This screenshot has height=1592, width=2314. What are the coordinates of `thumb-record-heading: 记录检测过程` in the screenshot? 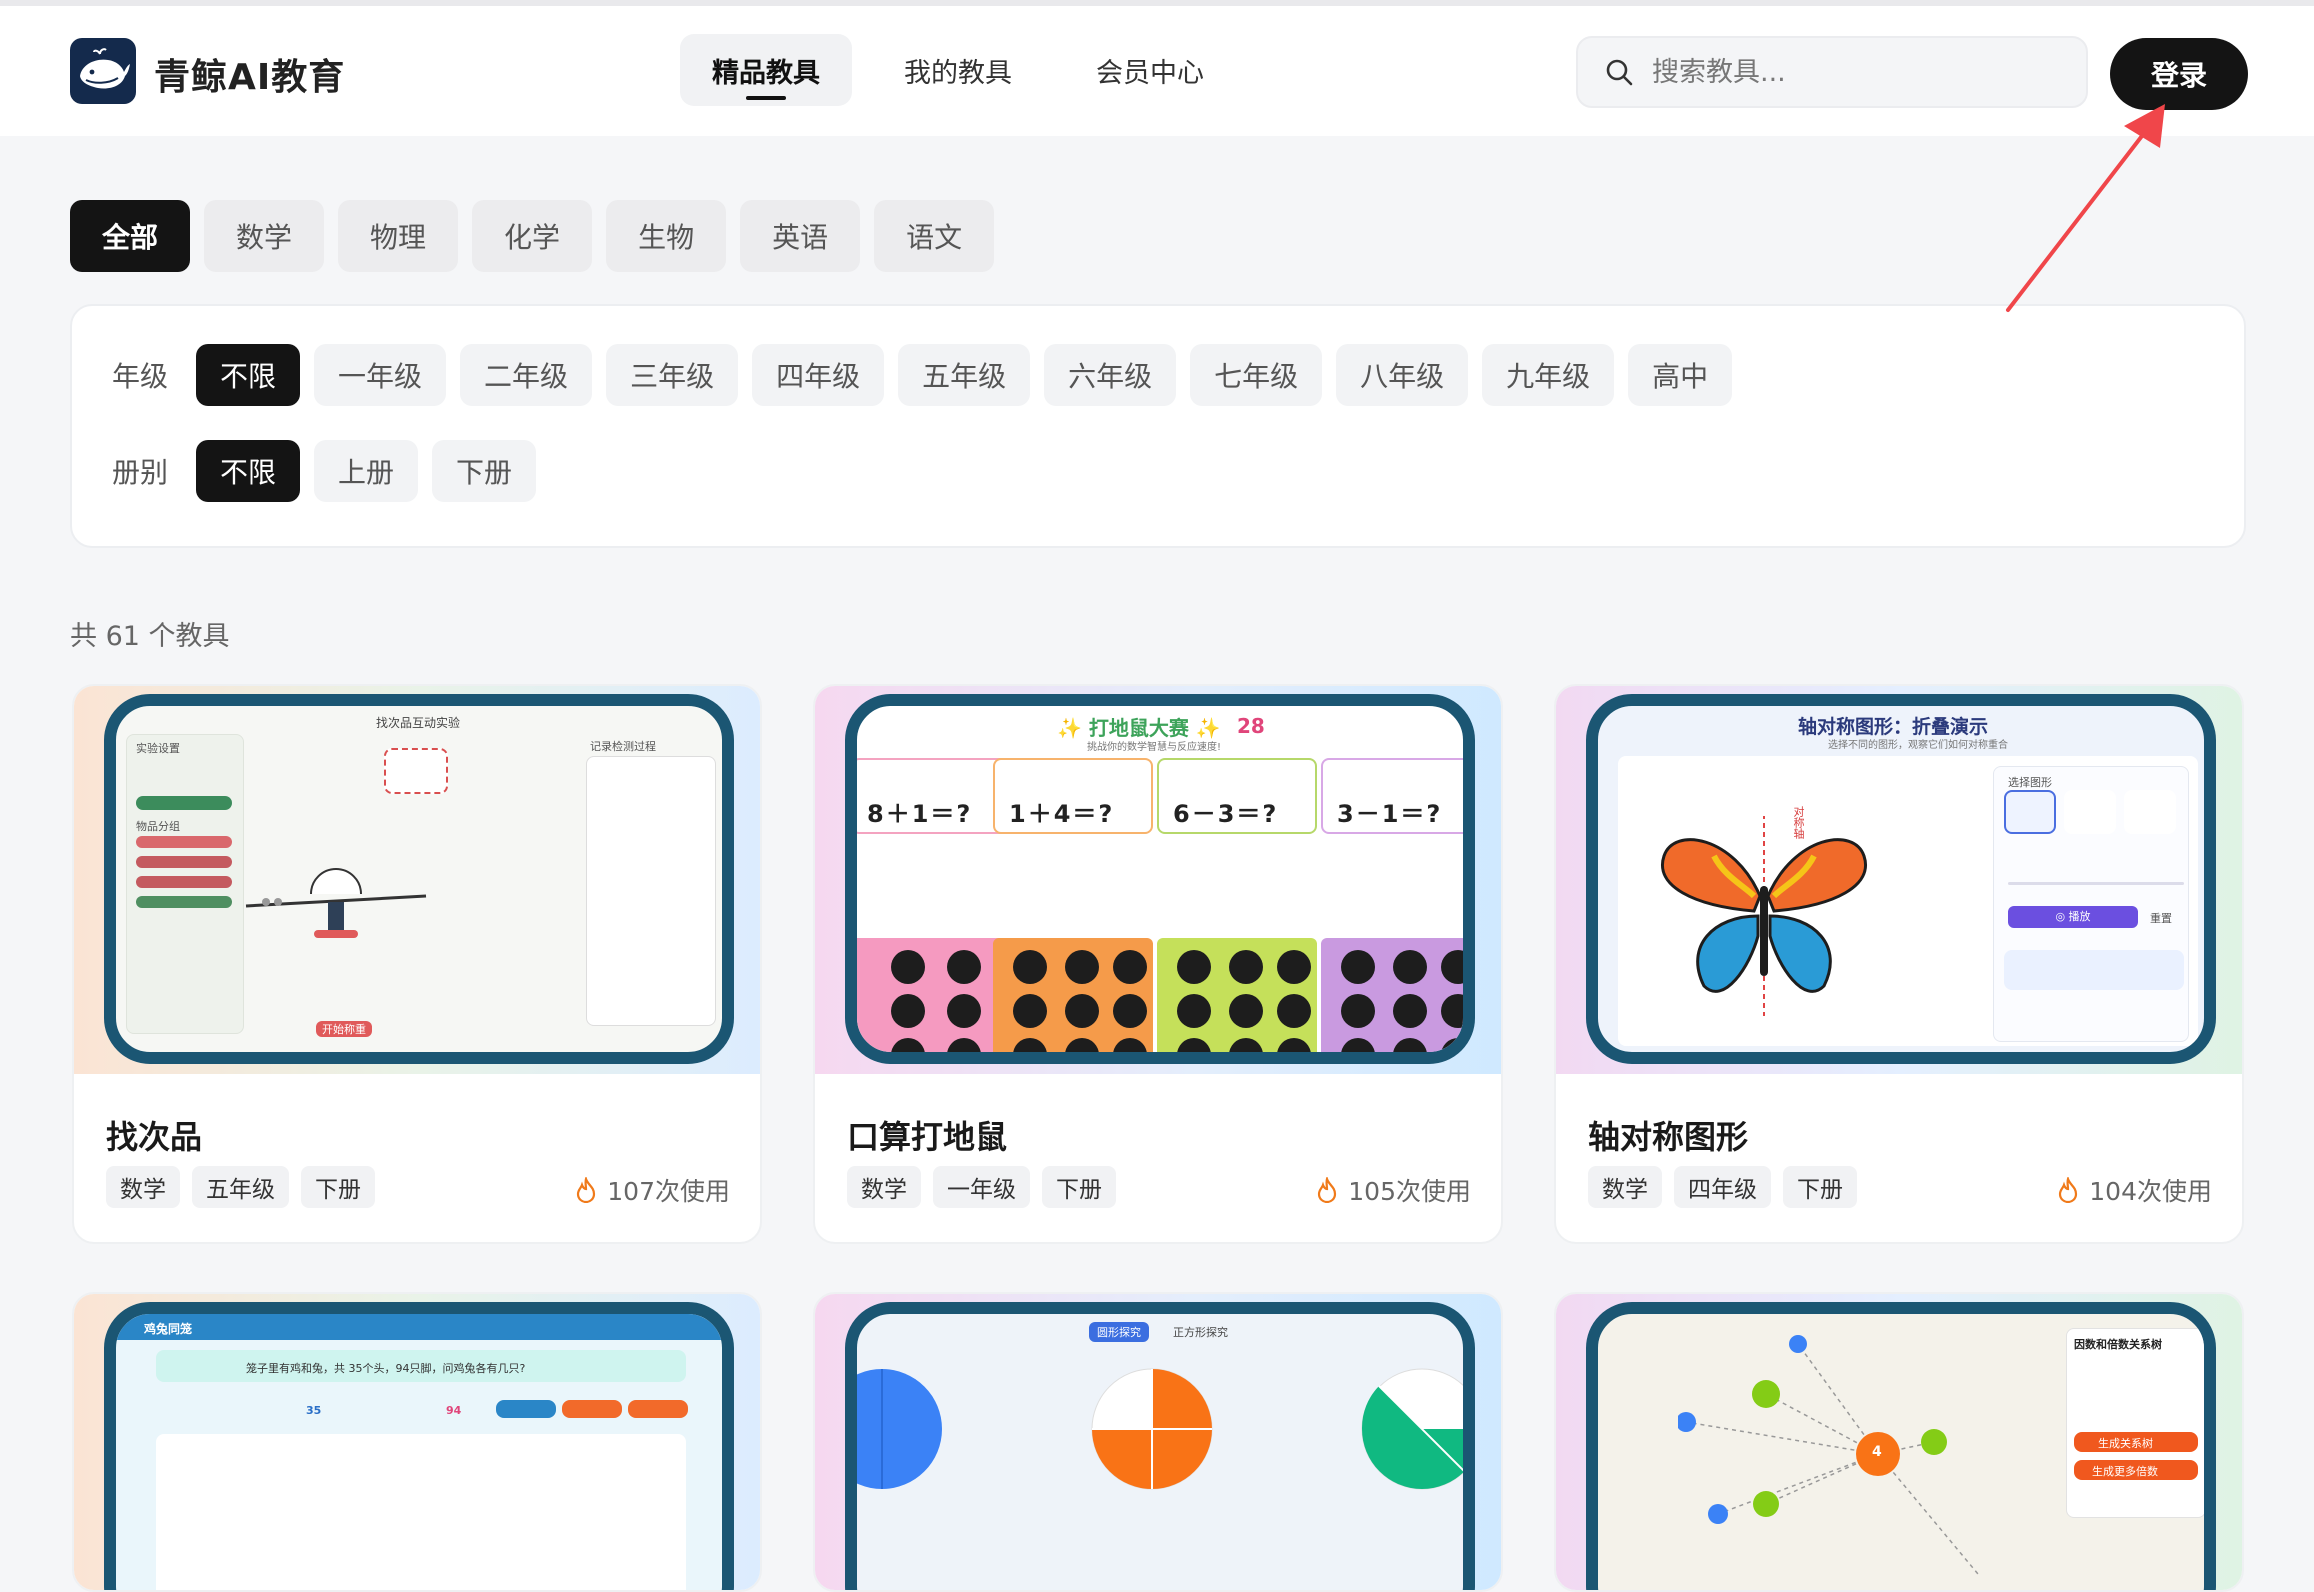 It's located at (623, 746).